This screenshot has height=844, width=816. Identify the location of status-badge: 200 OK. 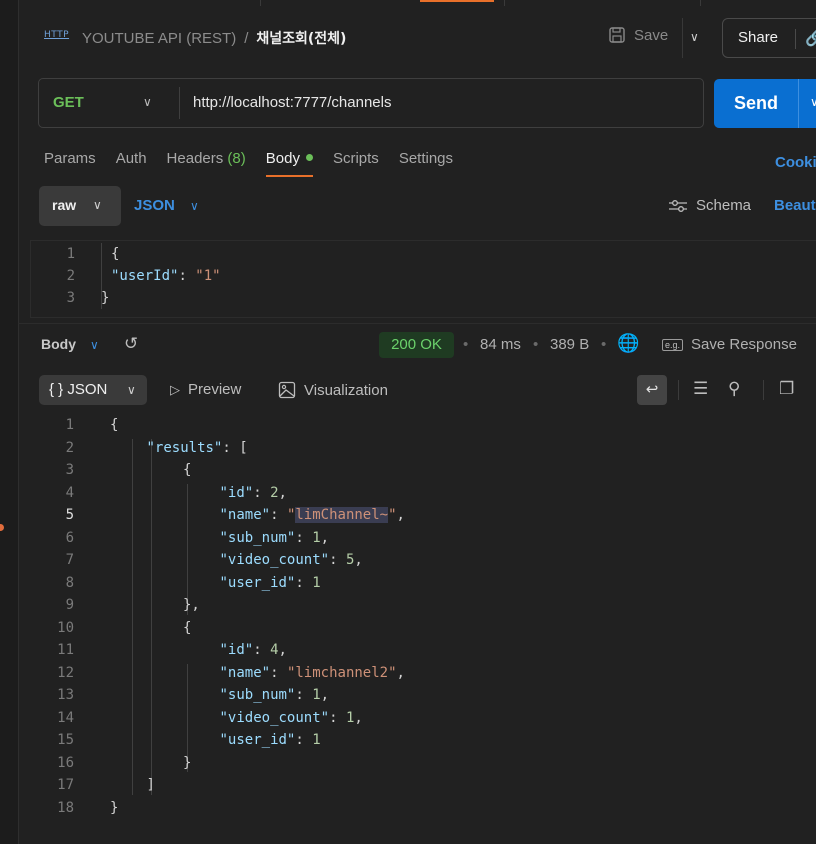
(416, 345).